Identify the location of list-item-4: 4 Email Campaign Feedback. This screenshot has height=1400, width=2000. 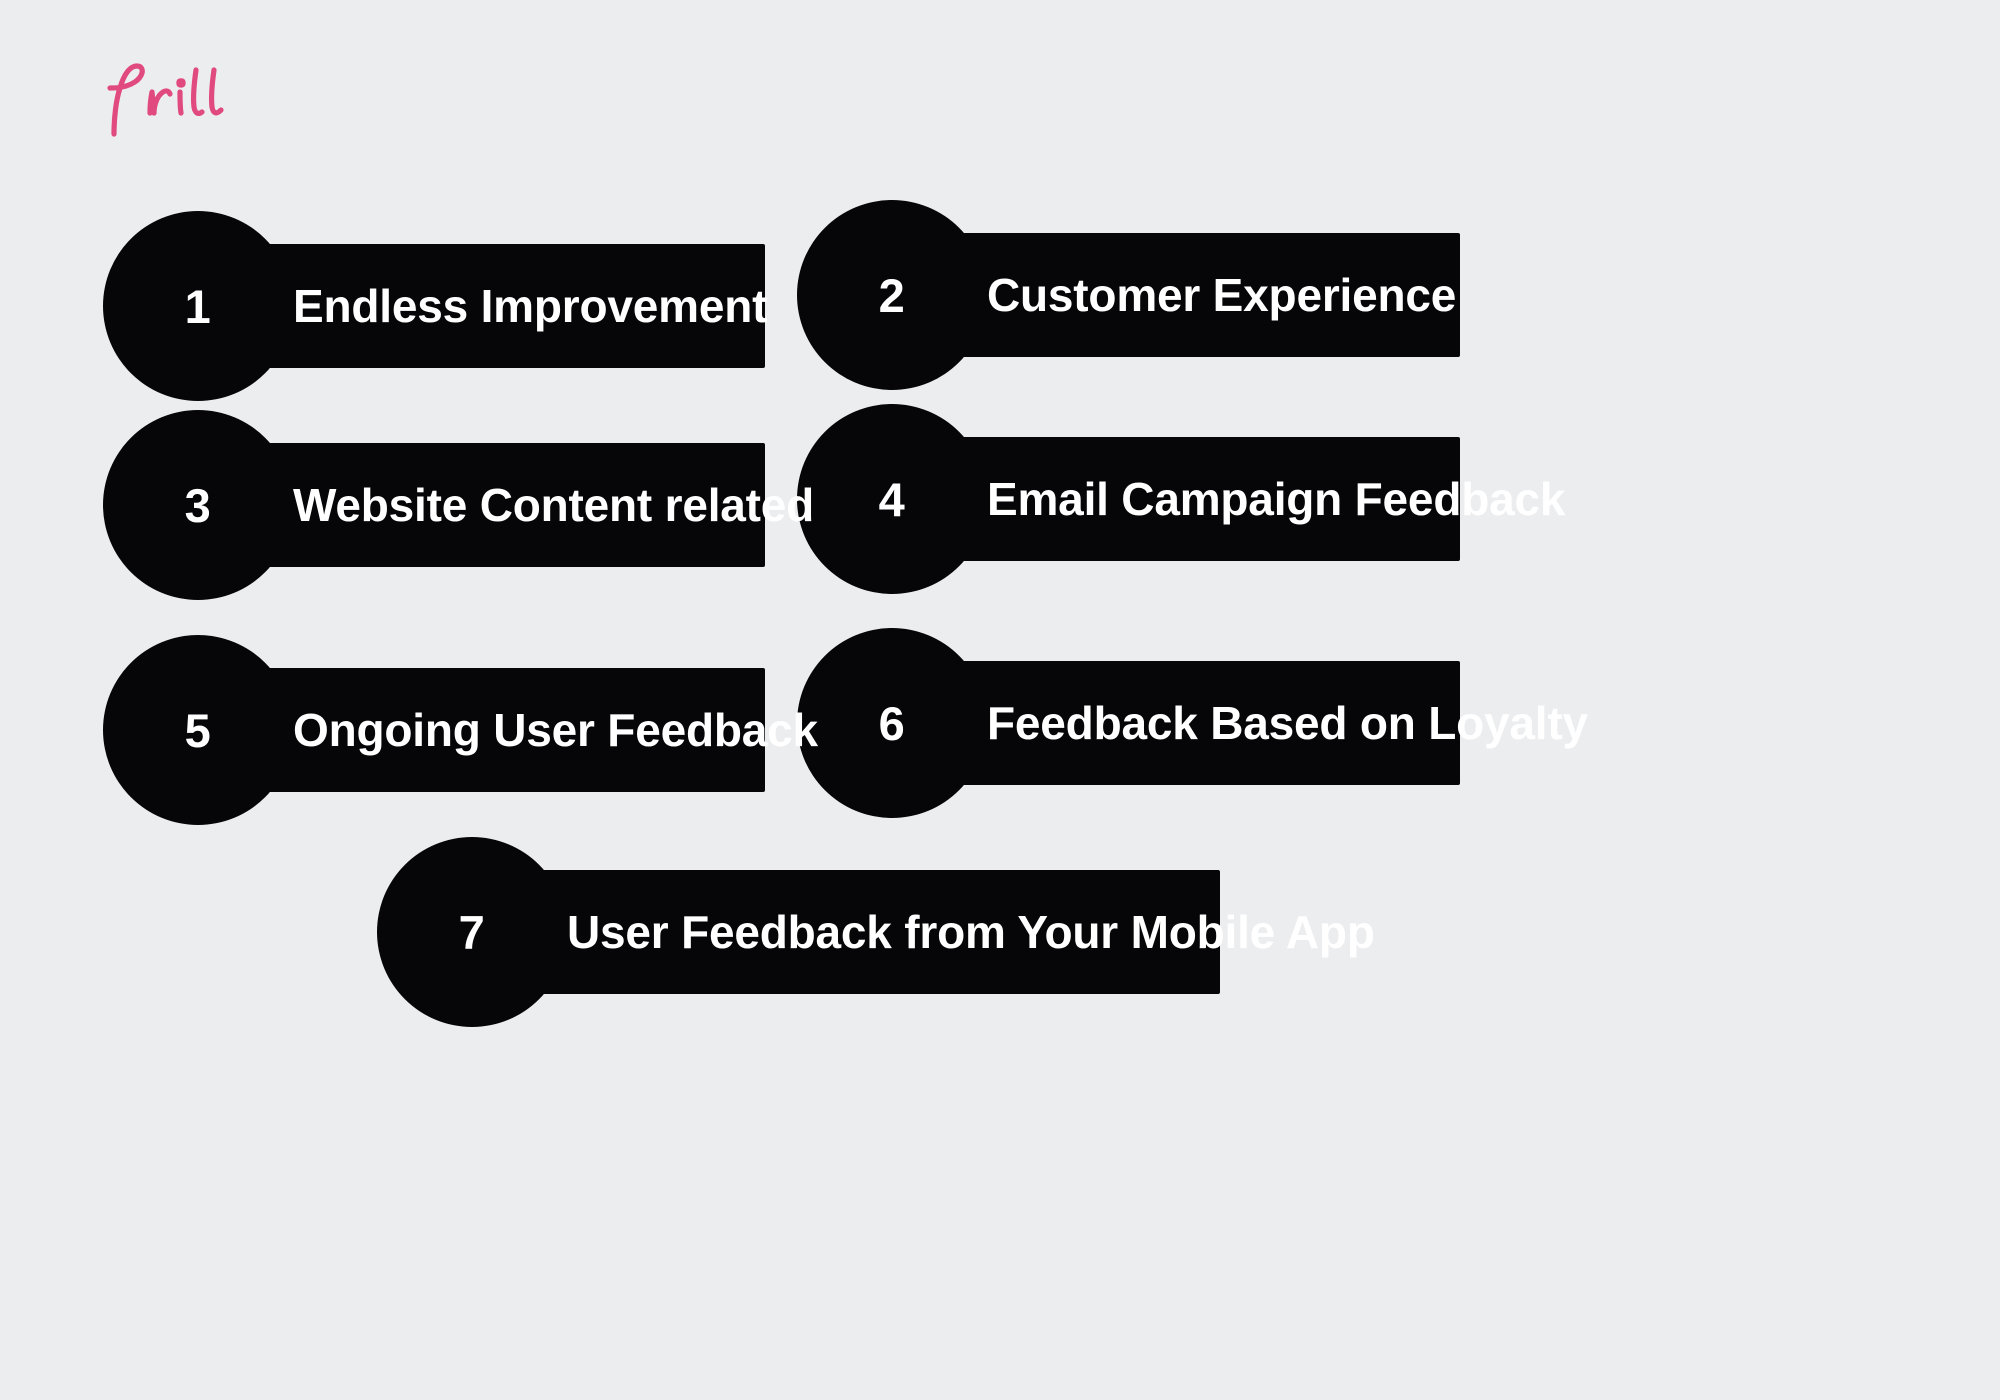
(1181, 499).